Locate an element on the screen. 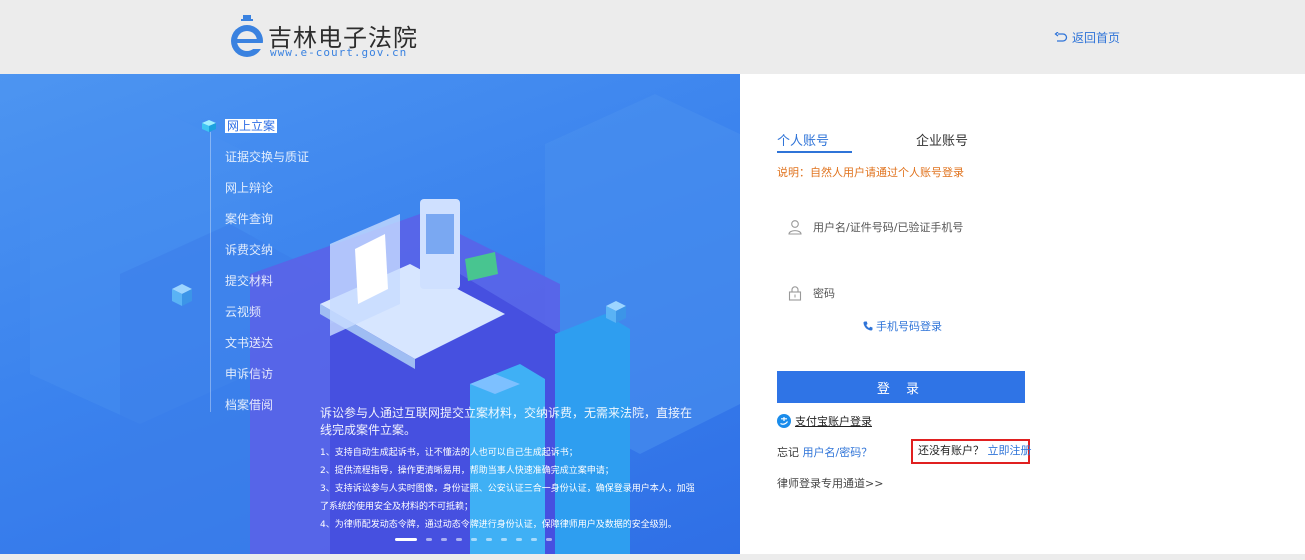 The height and width of the screenshot is (560, 1305). feature-item-evidence-exchange: 证据交换与质证 is located at coordinates (255, 164).